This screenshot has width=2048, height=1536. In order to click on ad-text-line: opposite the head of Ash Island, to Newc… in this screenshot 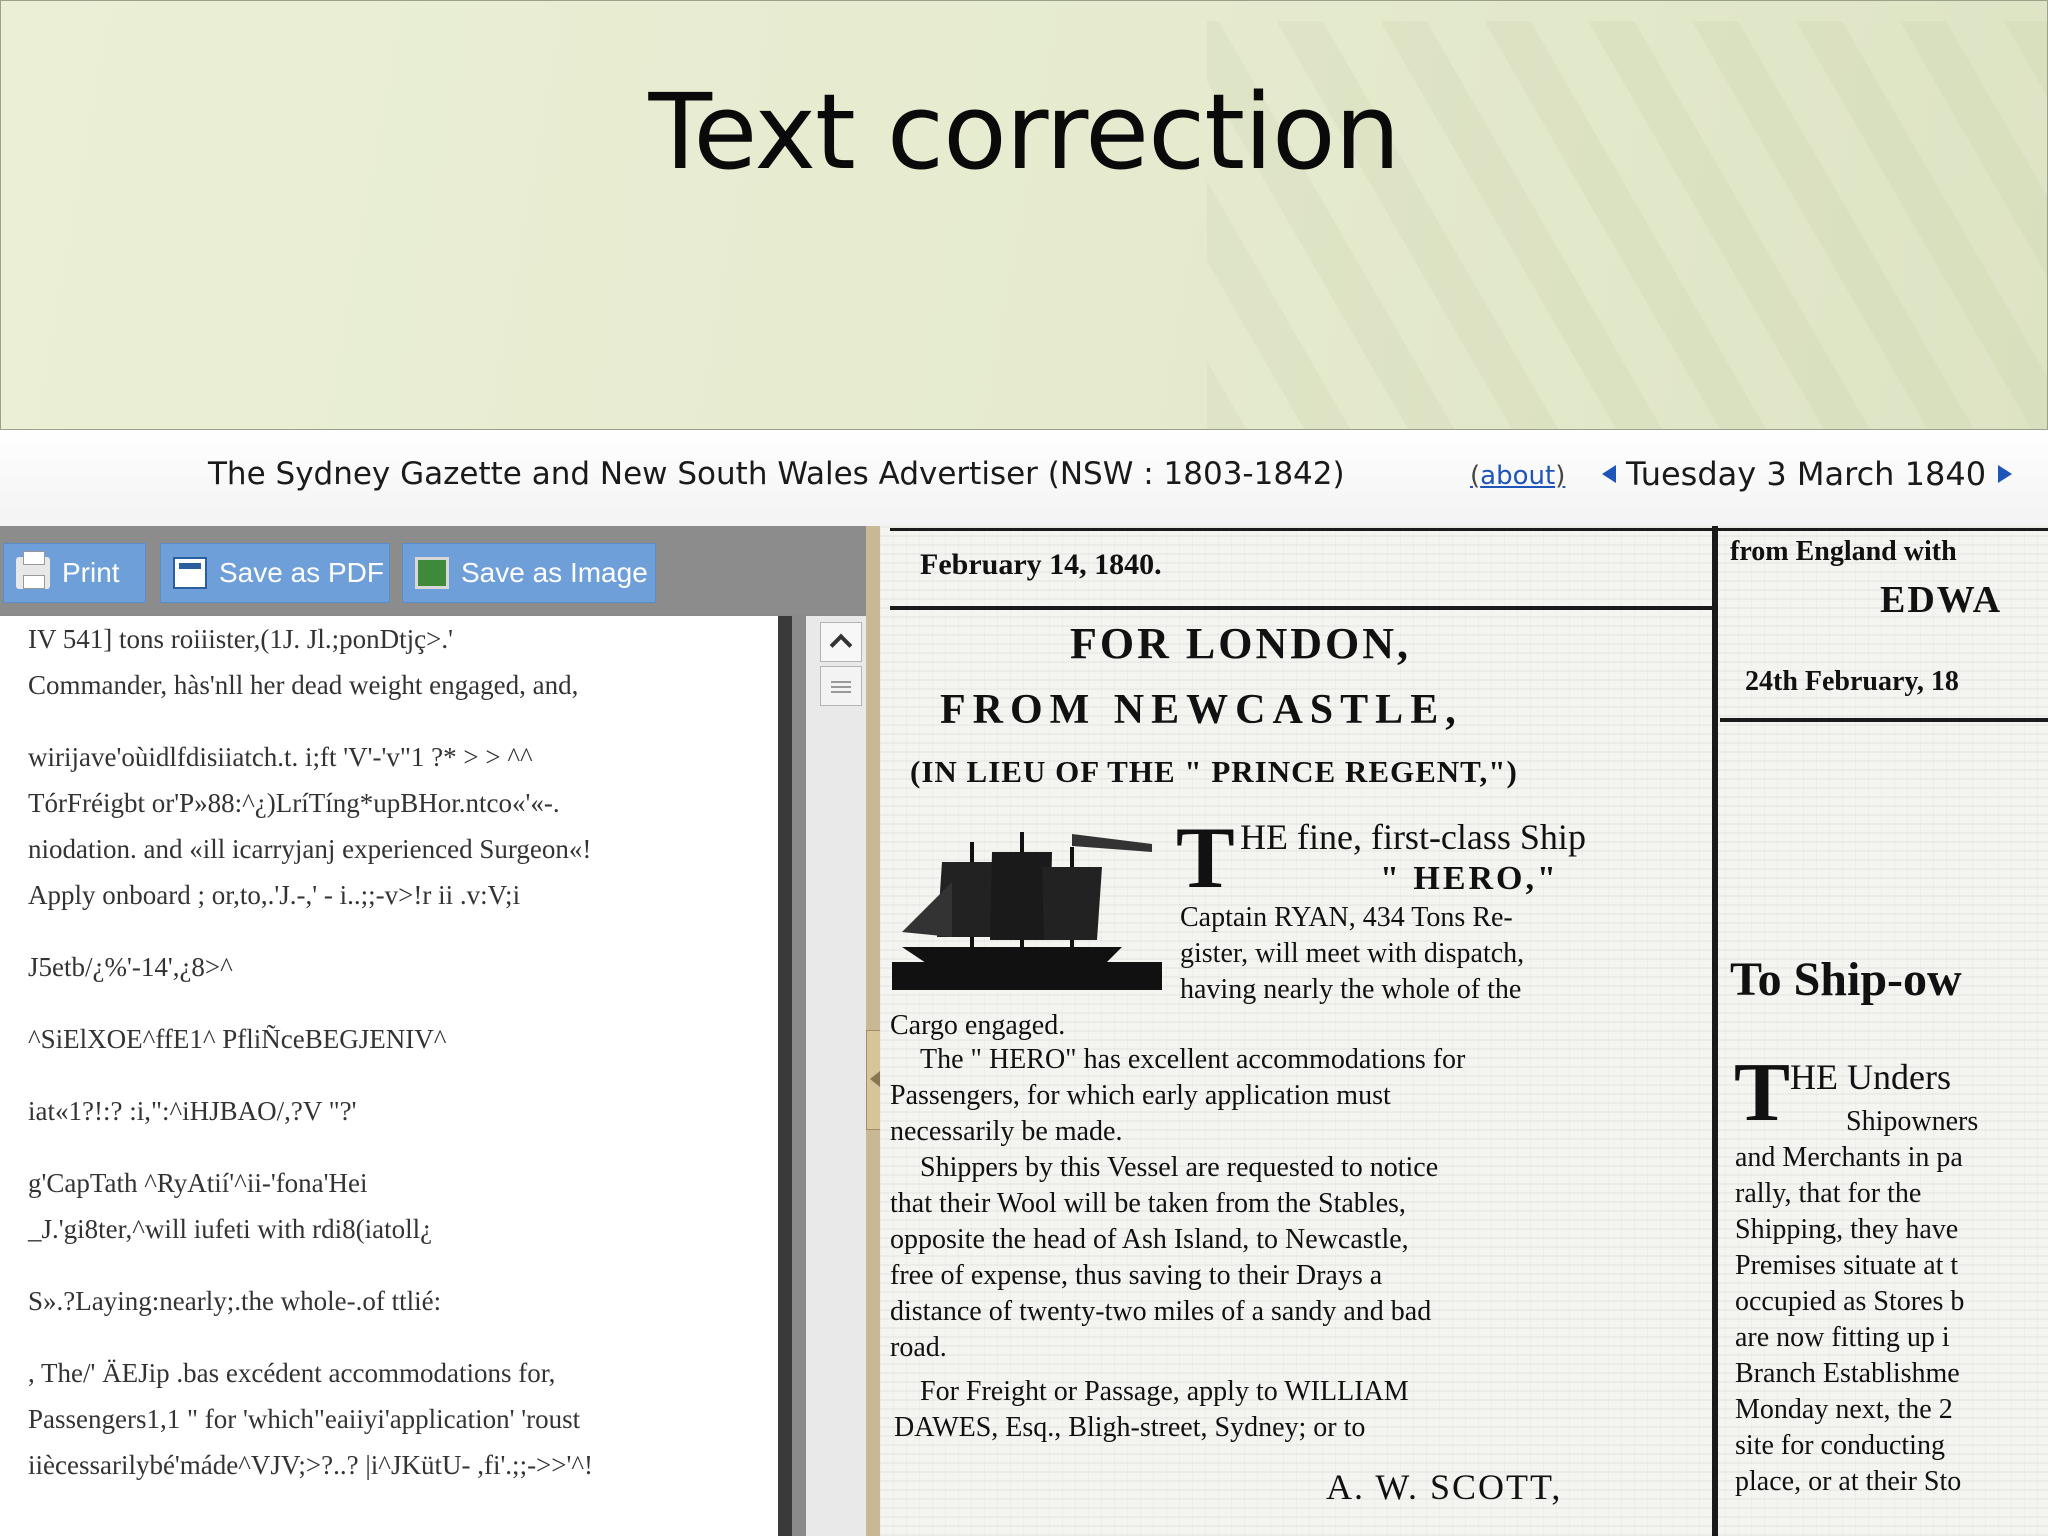, I will do `click(1149, 1239)`.